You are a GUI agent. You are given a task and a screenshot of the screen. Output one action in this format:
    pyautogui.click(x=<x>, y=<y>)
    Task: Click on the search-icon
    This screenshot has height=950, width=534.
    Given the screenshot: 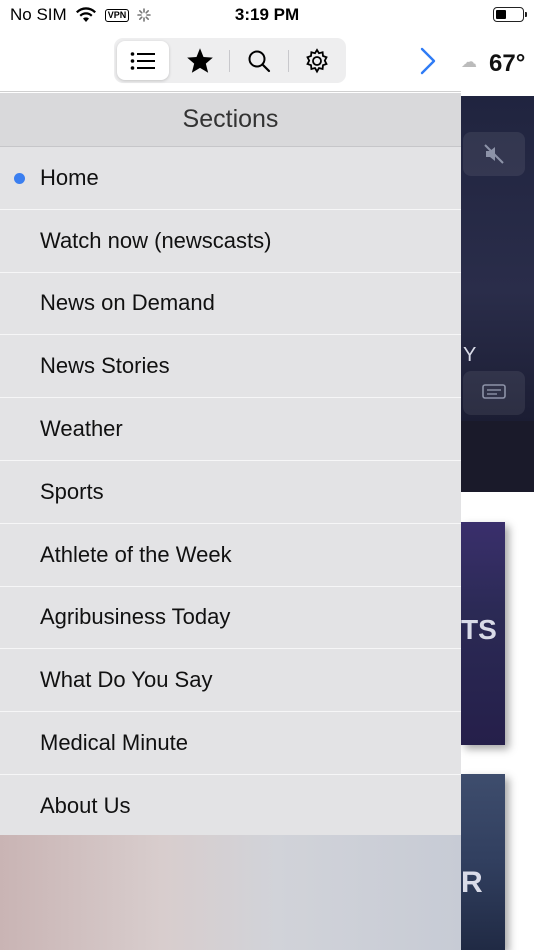 What is the action you would take?
    pyautogui.click(x=259, y=61)
    